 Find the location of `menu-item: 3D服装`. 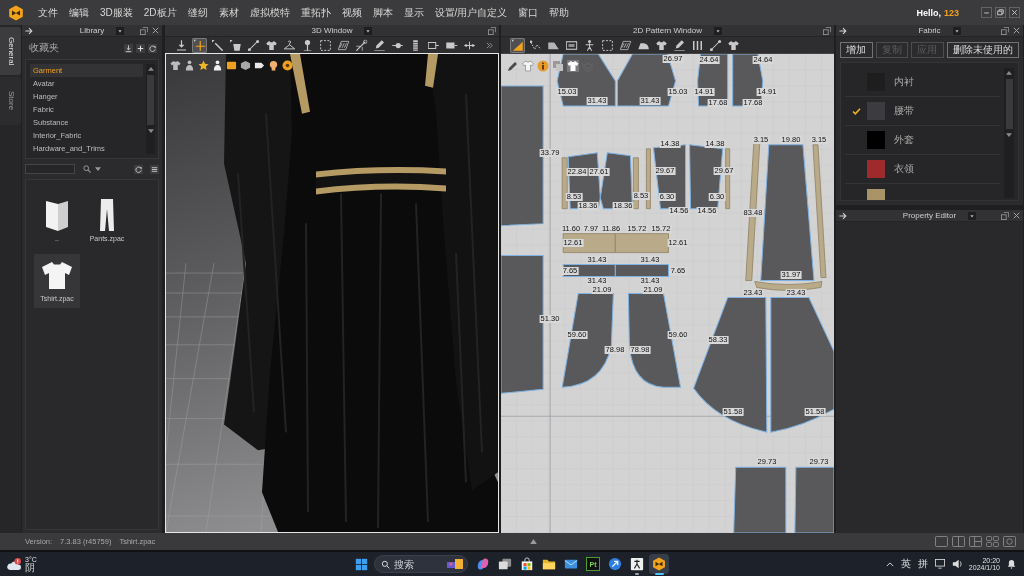

menu-item: 3D服装 is located at coordinates (116, 12).